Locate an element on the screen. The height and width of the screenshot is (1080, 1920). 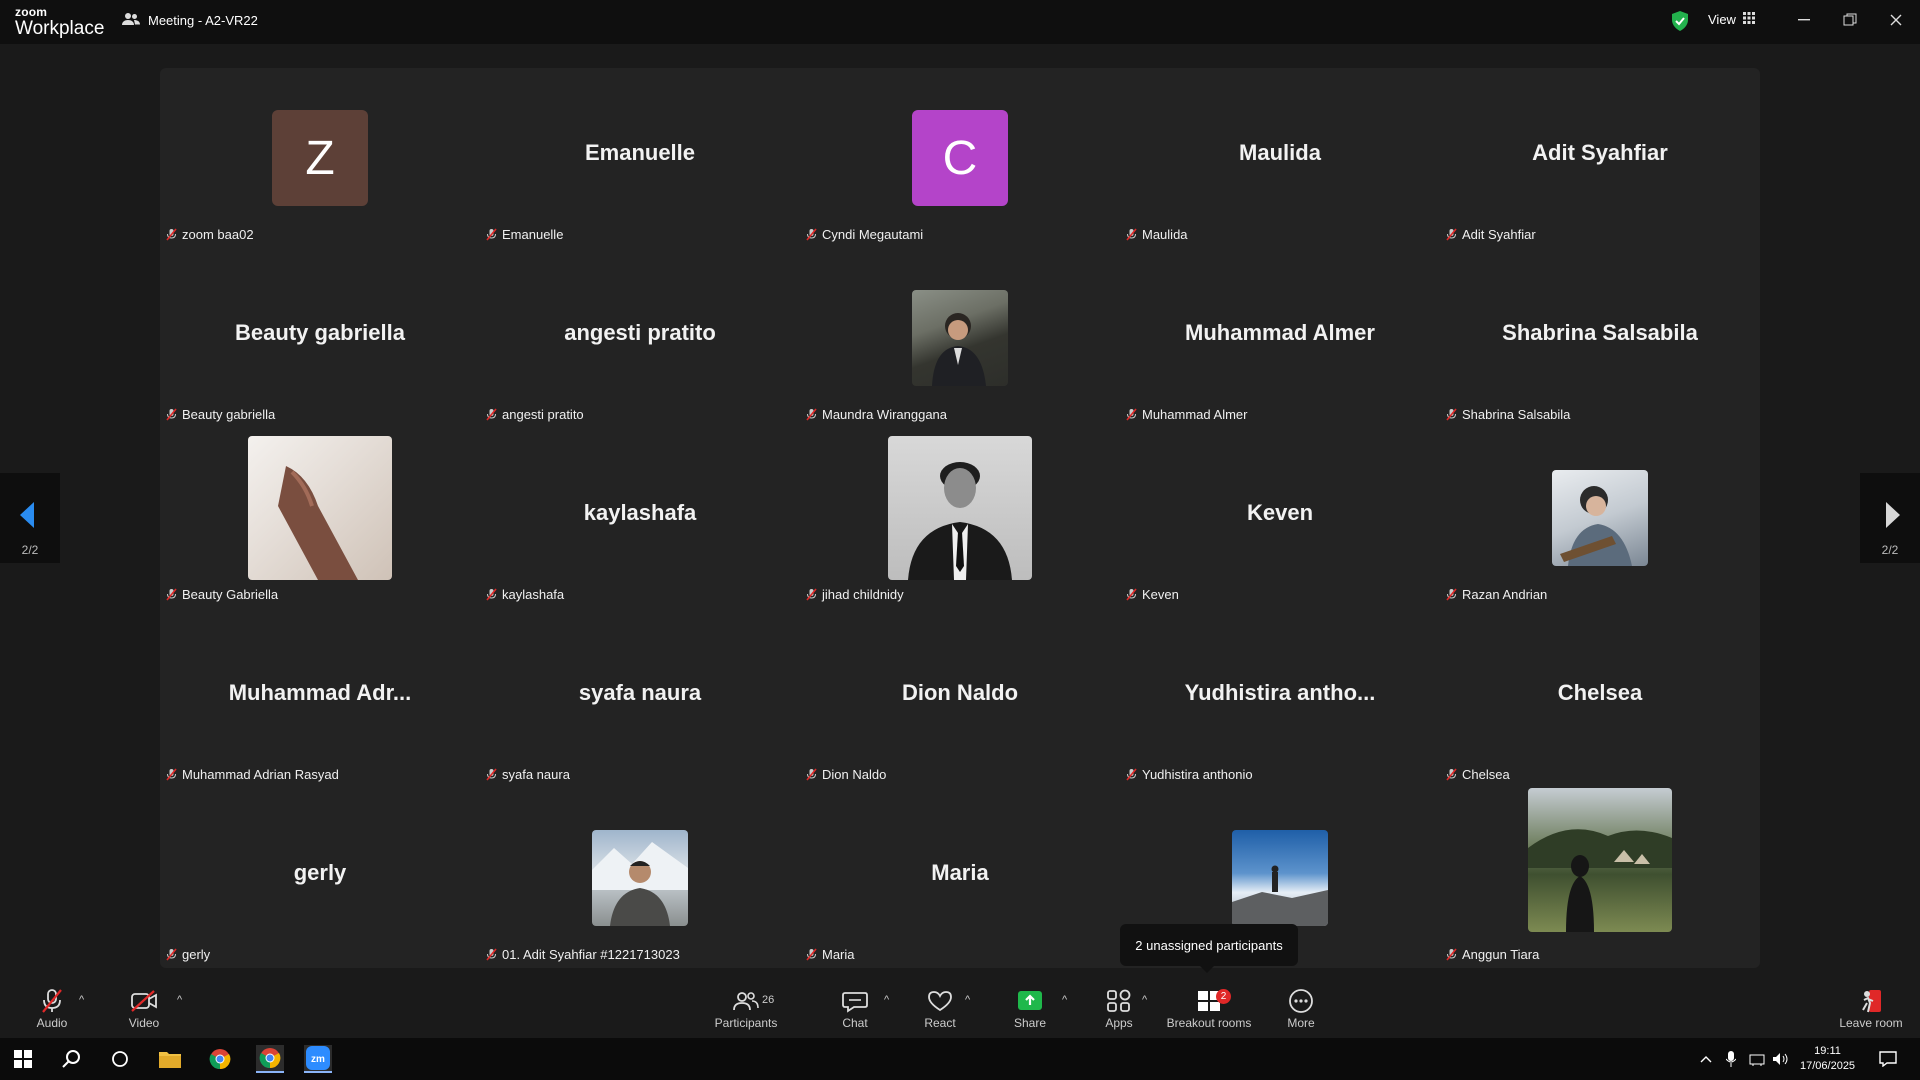
participant-tile: Shabrina Salsabila Shabrina Salsabila is located at coordinates (1600, 338).